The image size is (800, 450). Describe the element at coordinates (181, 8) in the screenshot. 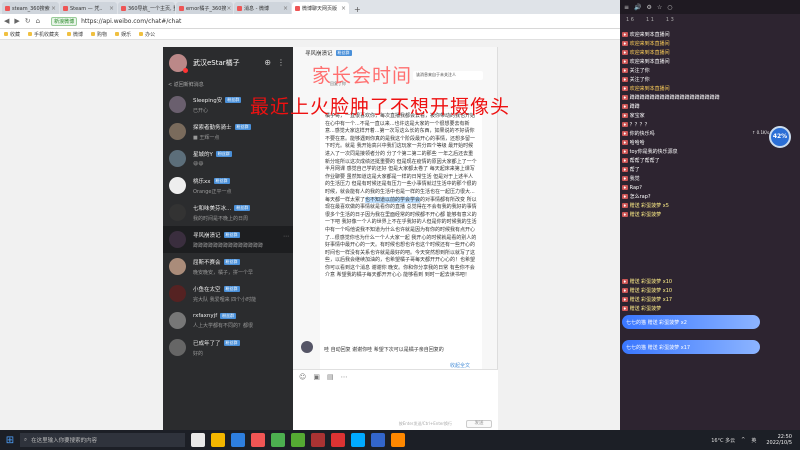

I see `favicon-icon` at that location.